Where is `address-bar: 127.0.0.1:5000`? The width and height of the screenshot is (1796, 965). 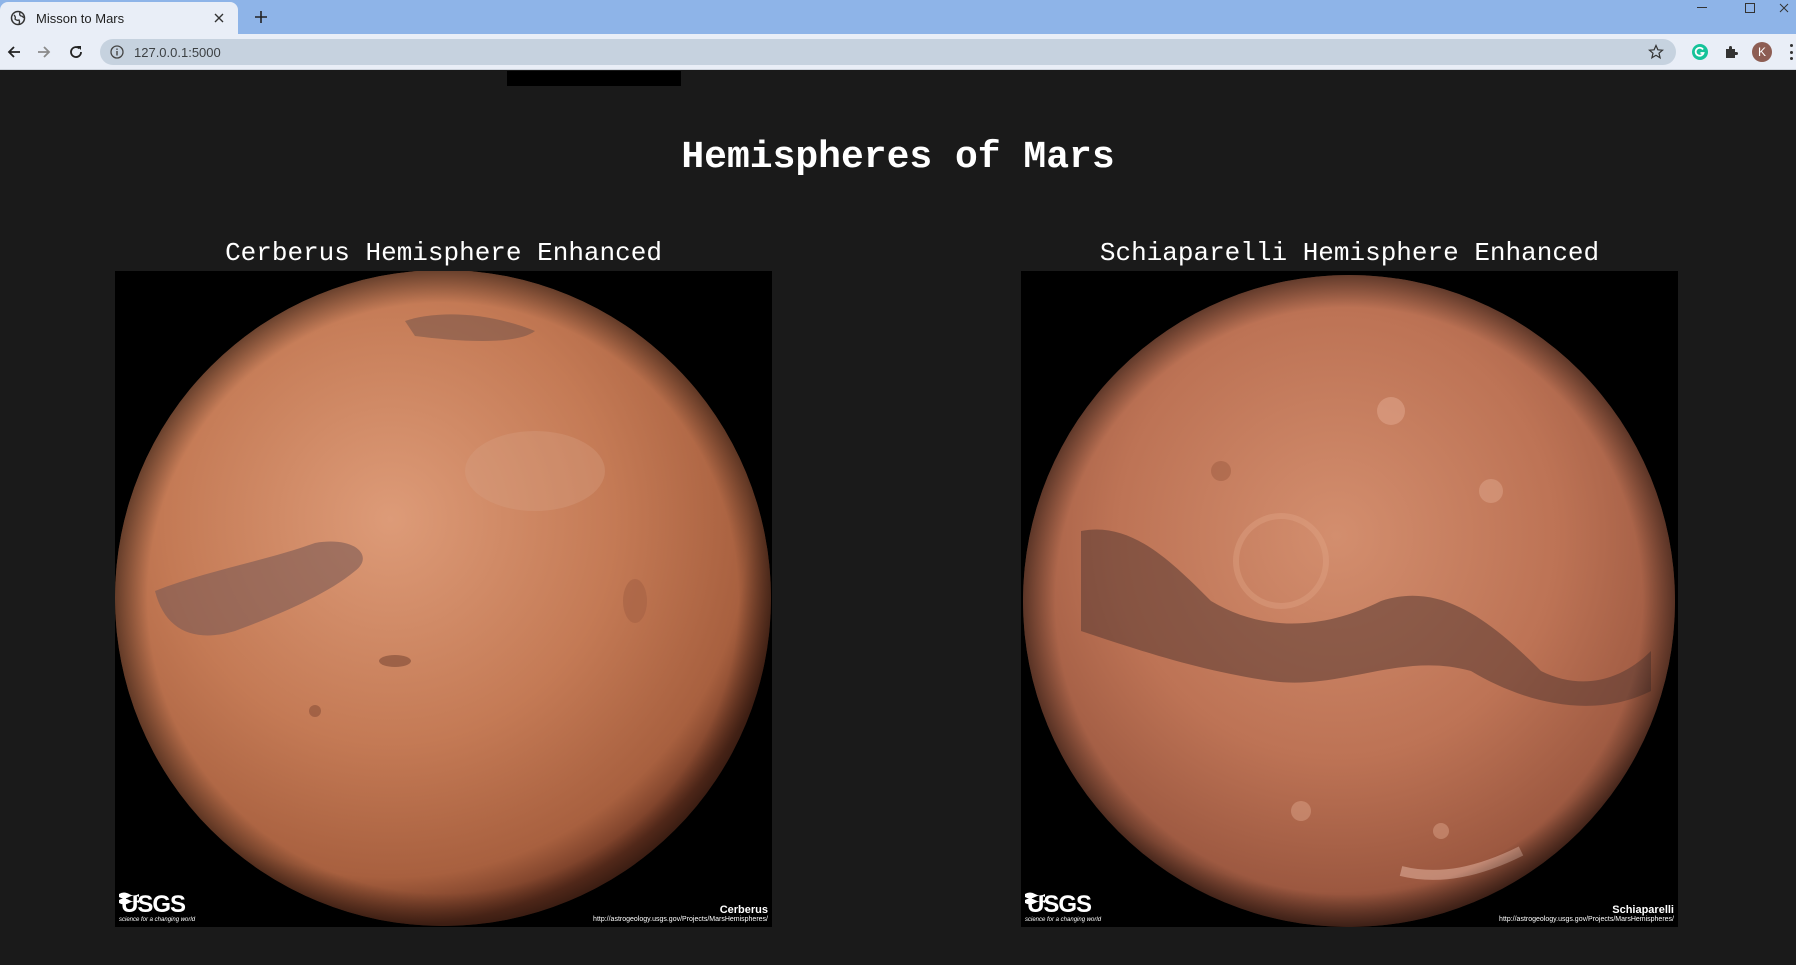
address-bar: 127.0.0.1:5000 is located at coordinates (888, 52).